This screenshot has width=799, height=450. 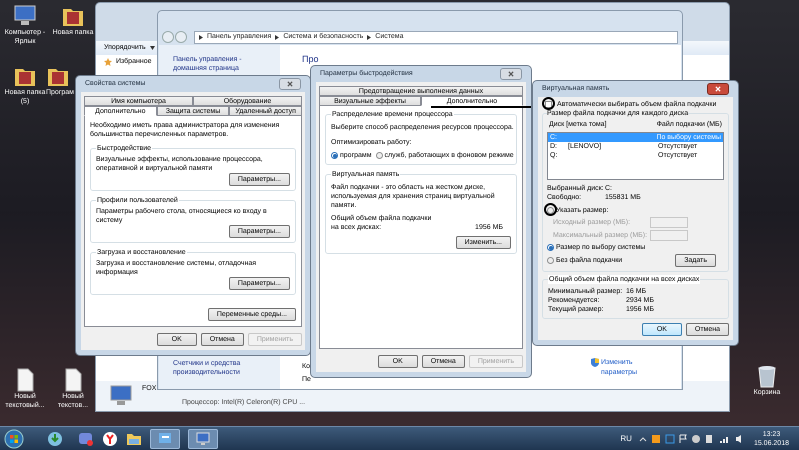 I want to click on checkbox, so click(x=548, y=104).